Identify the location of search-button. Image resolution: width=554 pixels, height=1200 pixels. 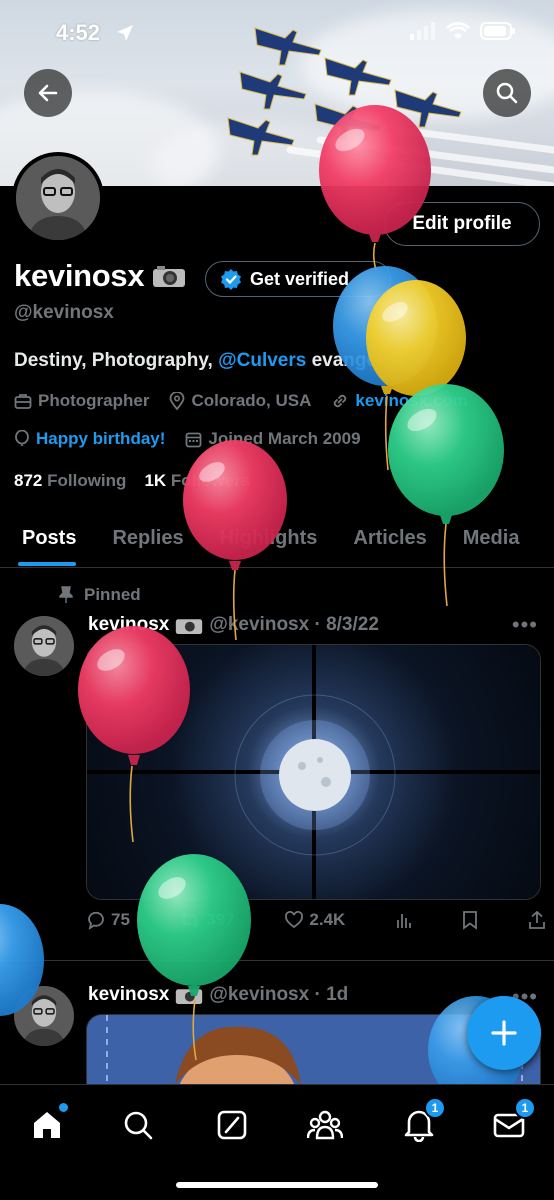
(507, 93).